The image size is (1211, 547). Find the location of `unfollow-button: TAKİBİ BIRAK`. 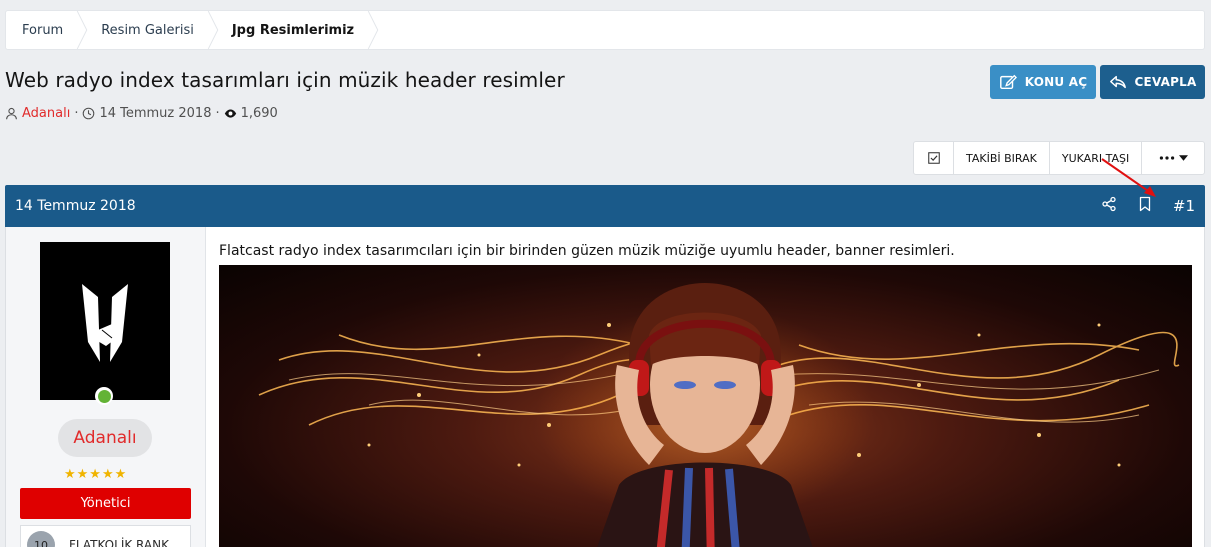

unfollow-button: TAKİBİ BIRAK is located at coordinates (1002, 158).